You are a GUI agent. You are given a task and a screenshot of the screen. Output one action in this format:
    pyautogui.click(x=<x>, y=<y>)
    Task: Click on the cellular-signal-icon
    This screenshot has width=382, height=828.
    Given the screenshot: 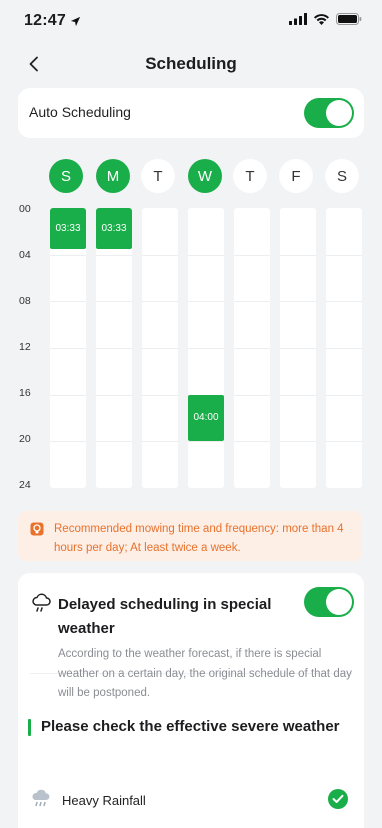 What is the action you would take?
    pyautogui.click(x=298, y=19)
    